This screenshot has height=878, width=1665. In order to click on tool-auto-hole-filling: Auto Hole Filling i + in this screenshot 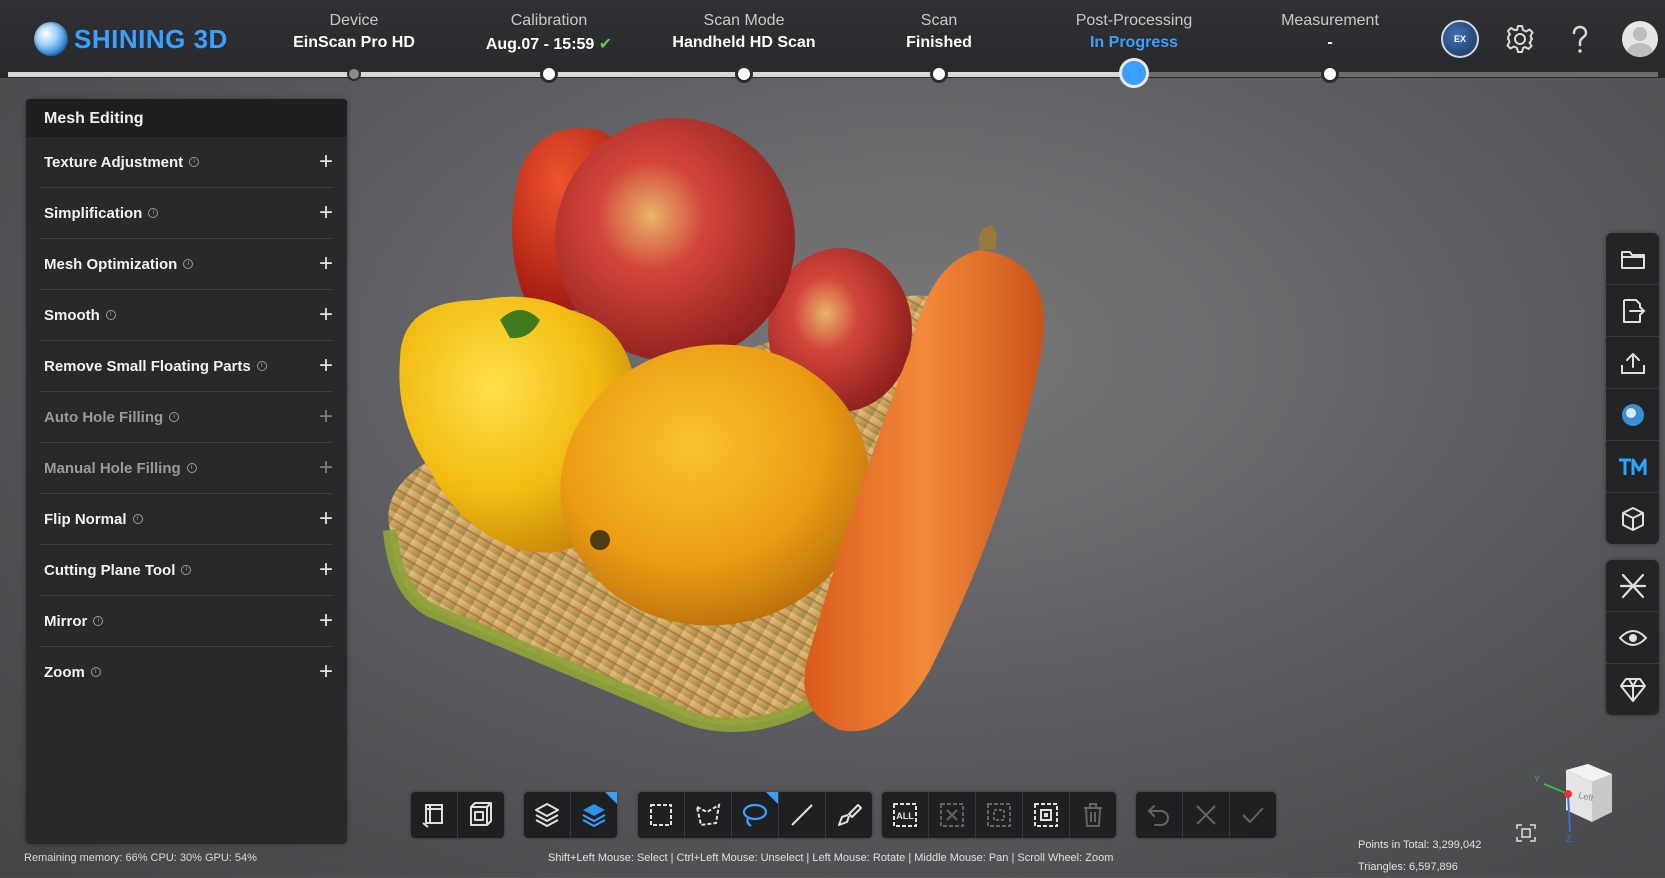, I will do `click(186, 417)`.